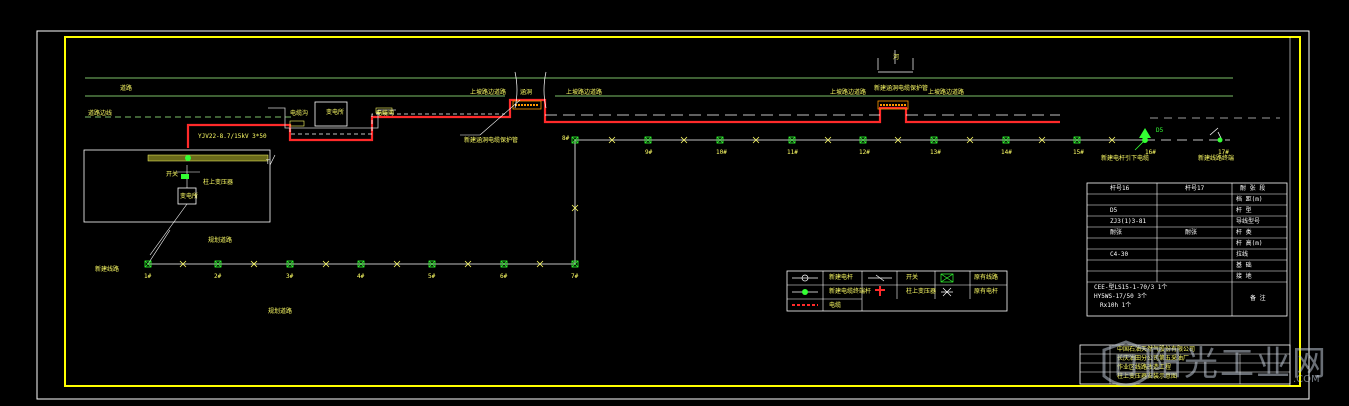 Image resolution: width=1349 pixels, height=406 pixels. I want to click on road-label-6: 上坡路边道路, so click(488, 92).